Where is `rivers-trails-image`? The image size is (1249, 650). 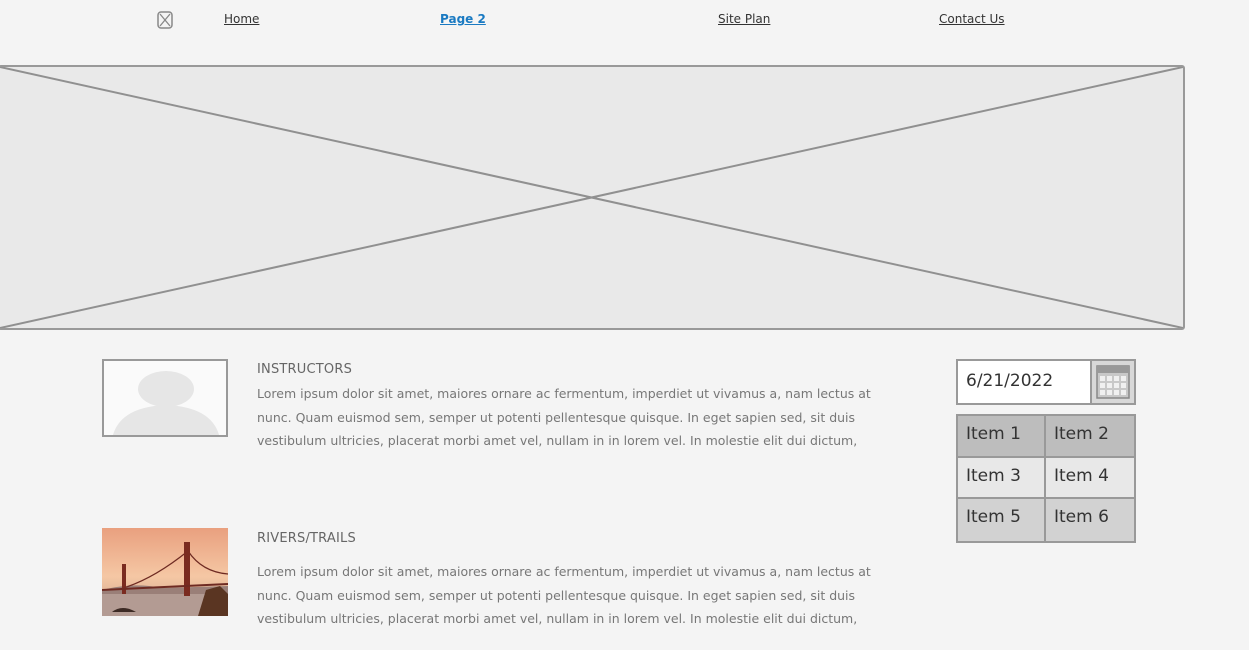
rivers-trails-image is located at coordinates (165, 572).